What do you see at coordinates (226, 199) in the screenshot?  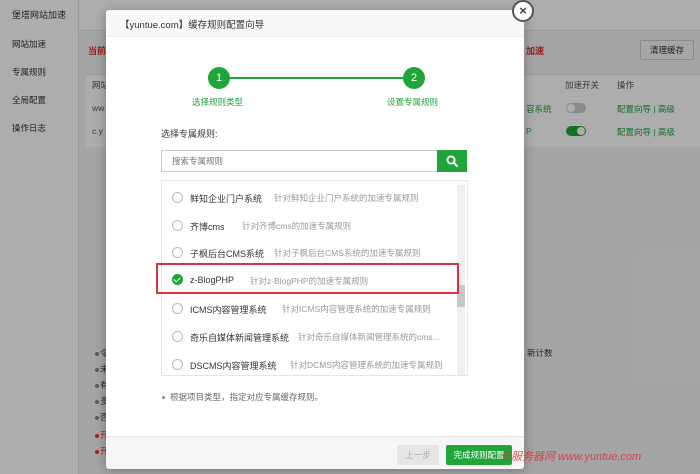 I see `rule-name: 鲜知企业门户系统` at bounding box center [226, 199].